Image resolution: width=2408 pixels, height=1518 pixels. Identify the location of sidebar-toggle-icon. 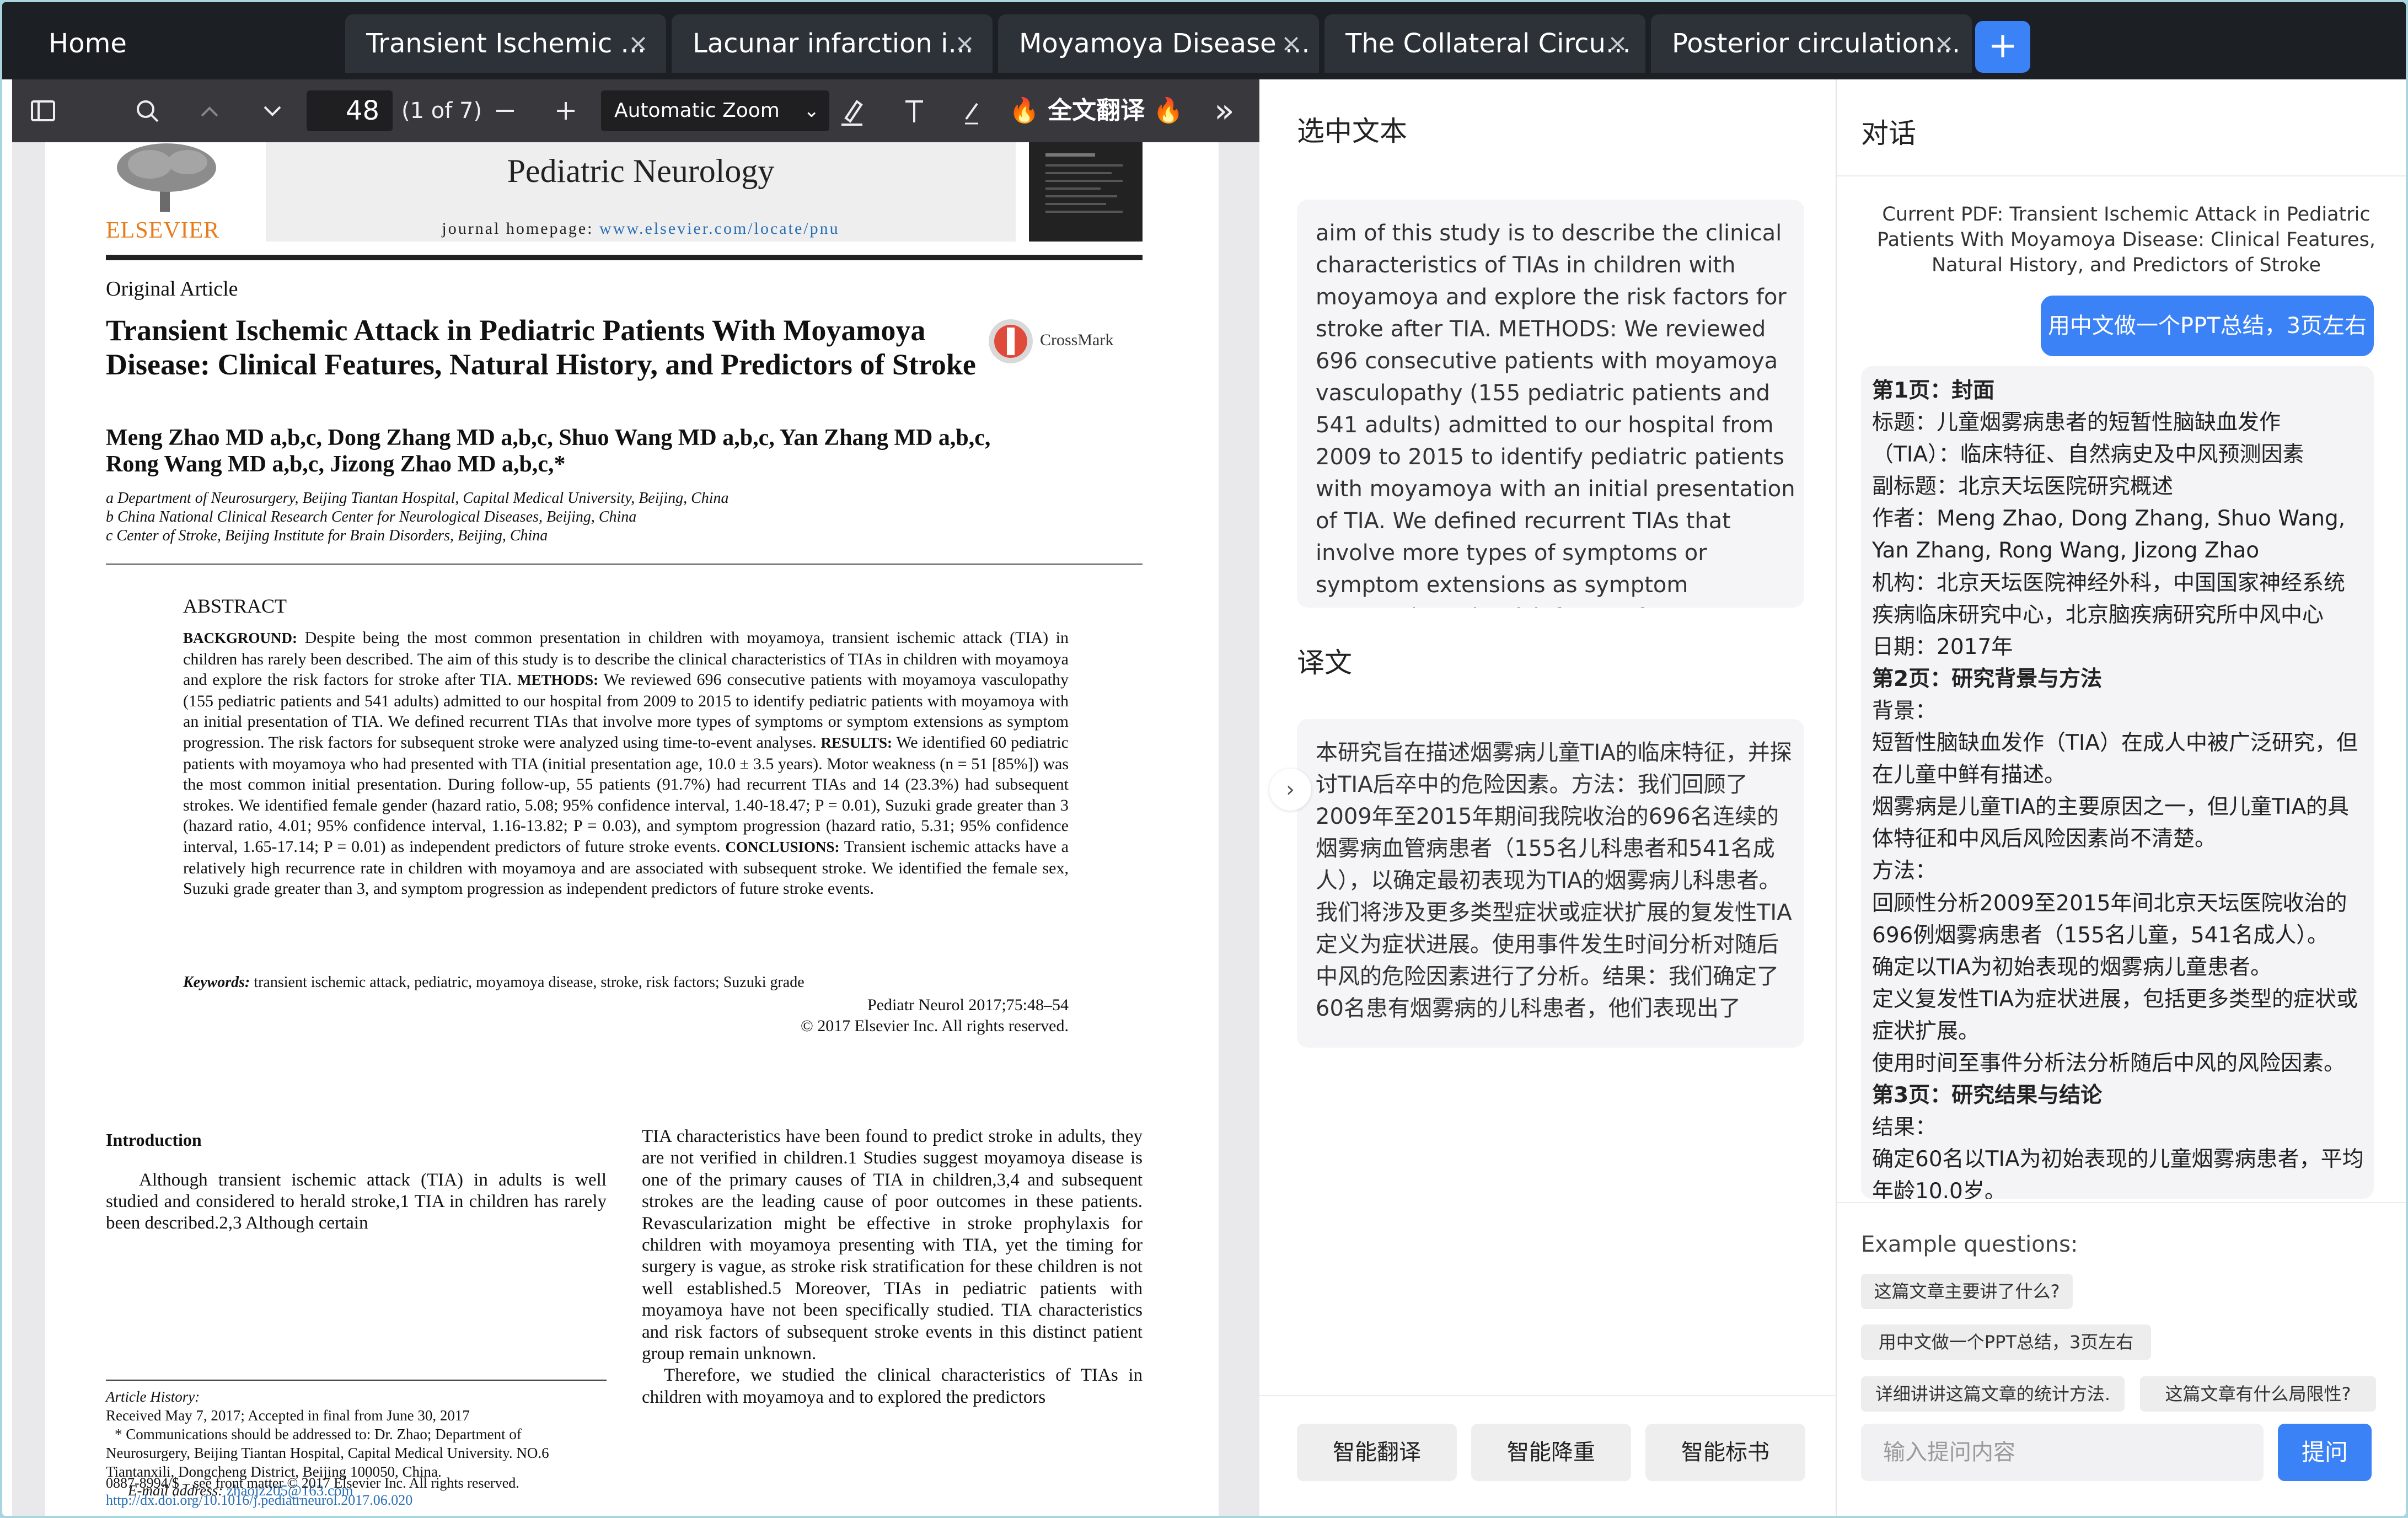
(43, 111).